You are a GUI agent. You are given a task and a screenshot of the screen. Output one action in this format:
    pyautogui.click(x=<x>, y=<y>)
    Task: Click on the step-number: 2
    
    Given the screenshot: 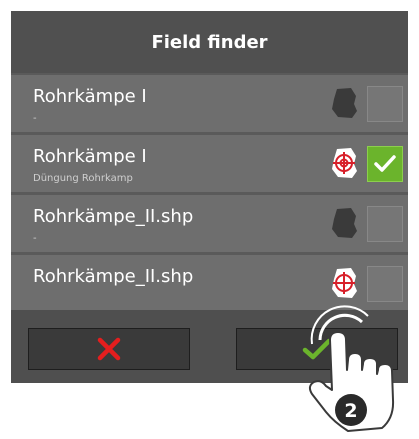 What is the action you would take?
    pyautogui.click(x=350, y=411)
    